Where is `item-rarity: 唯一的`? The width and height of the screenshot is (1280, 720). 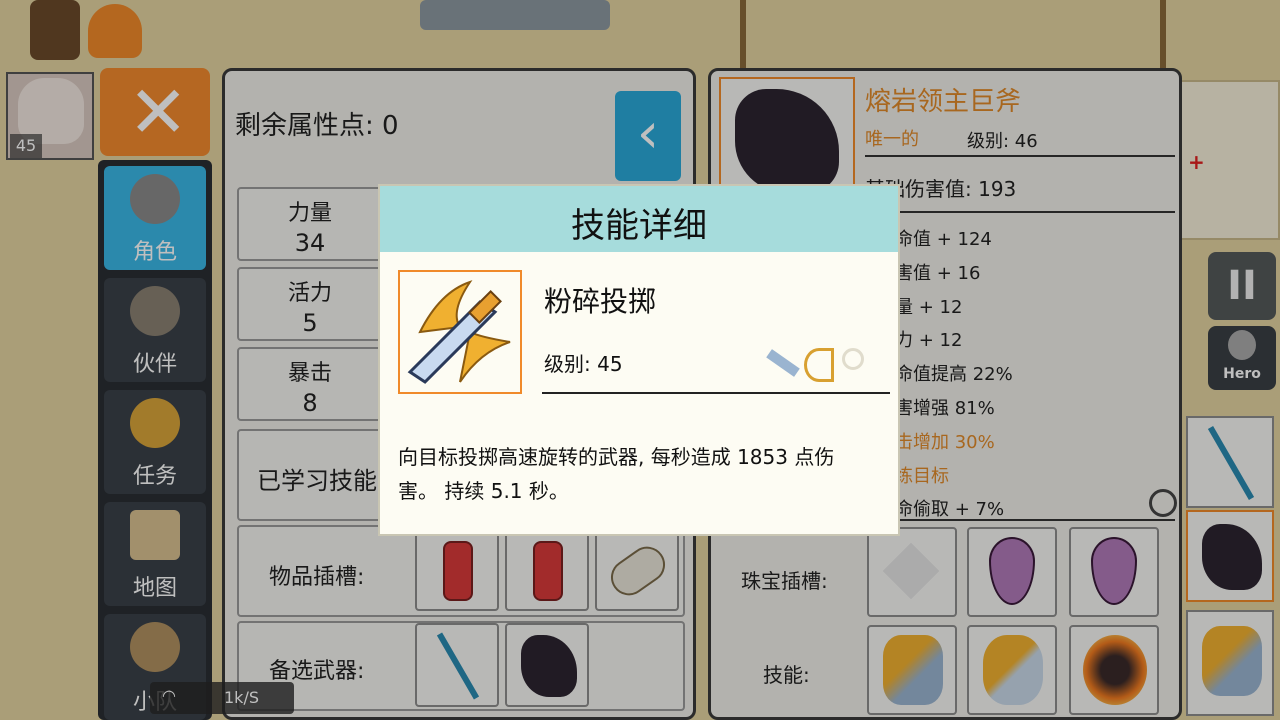
item-rarity: 唯一的 is located at coordinates (892, 139).